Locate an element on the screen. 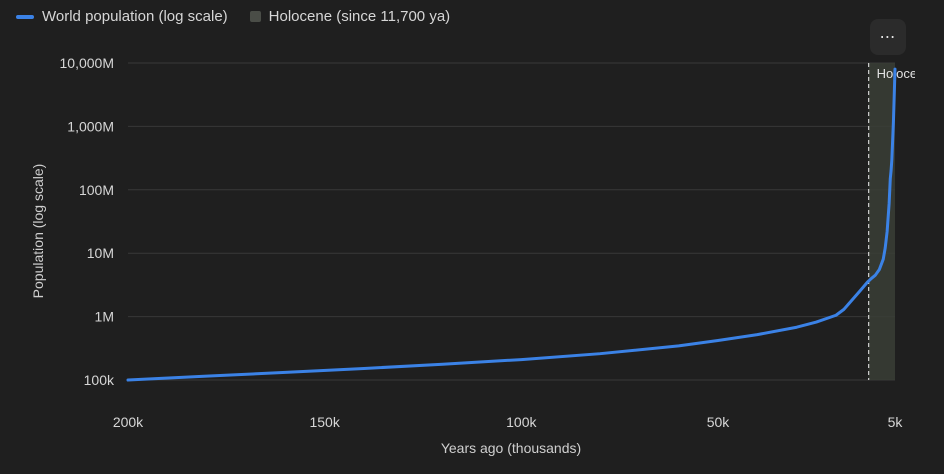 The image size is (944, 474). x-tick-label: 100k is located at coordinates (521, 422).